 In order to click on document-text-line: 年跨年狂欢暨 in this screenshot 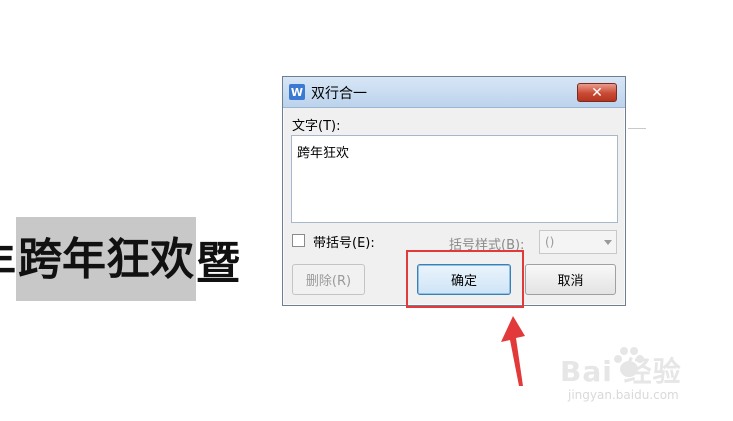, I will do `click(120, 259)`.